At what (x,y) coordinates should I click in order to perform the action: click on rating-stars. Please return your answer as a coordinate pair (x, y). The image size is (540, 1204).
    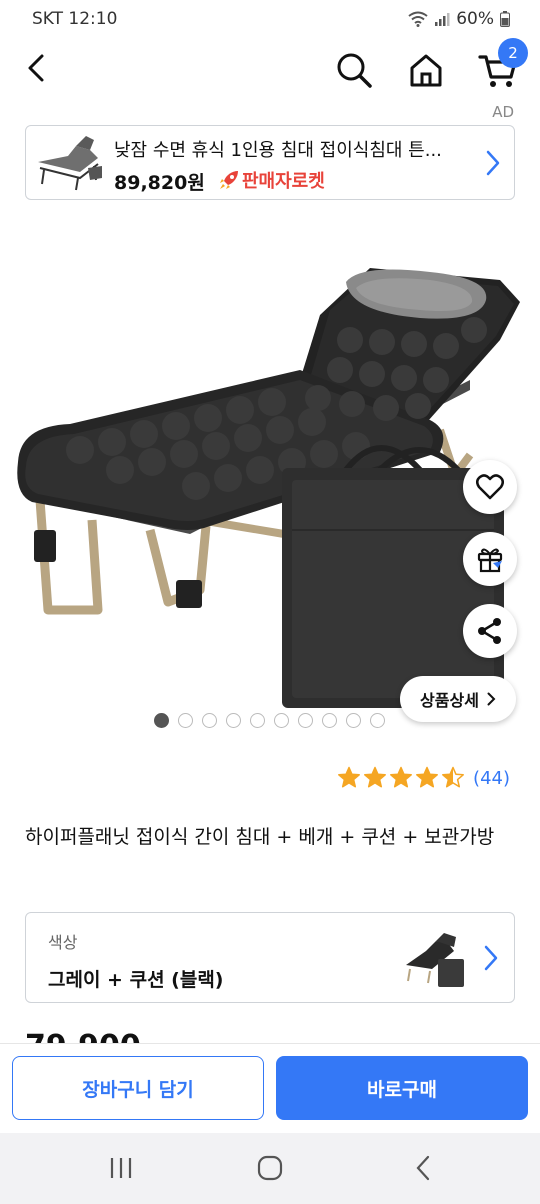
    Looking at the image, I should click on (401, 778).